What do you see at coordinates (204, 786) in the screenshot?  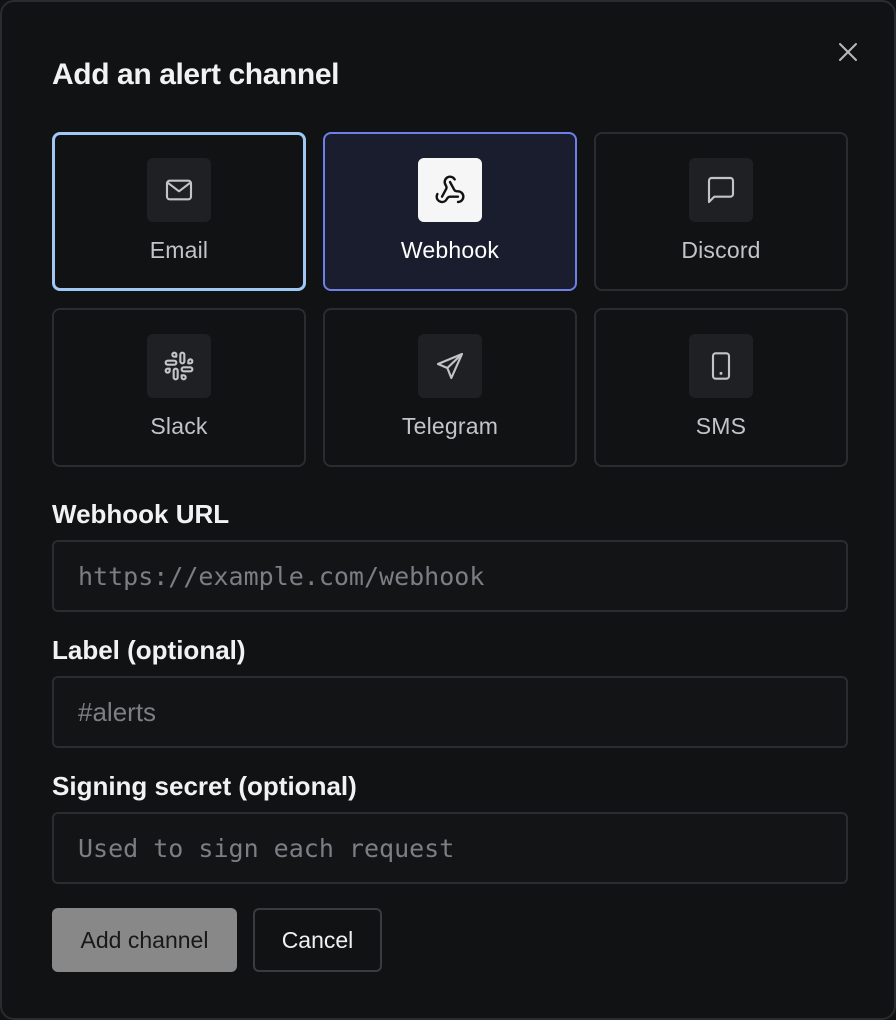 I see `signing-secret-label: Signing secret (optional)` at bounding box center [204, 786].